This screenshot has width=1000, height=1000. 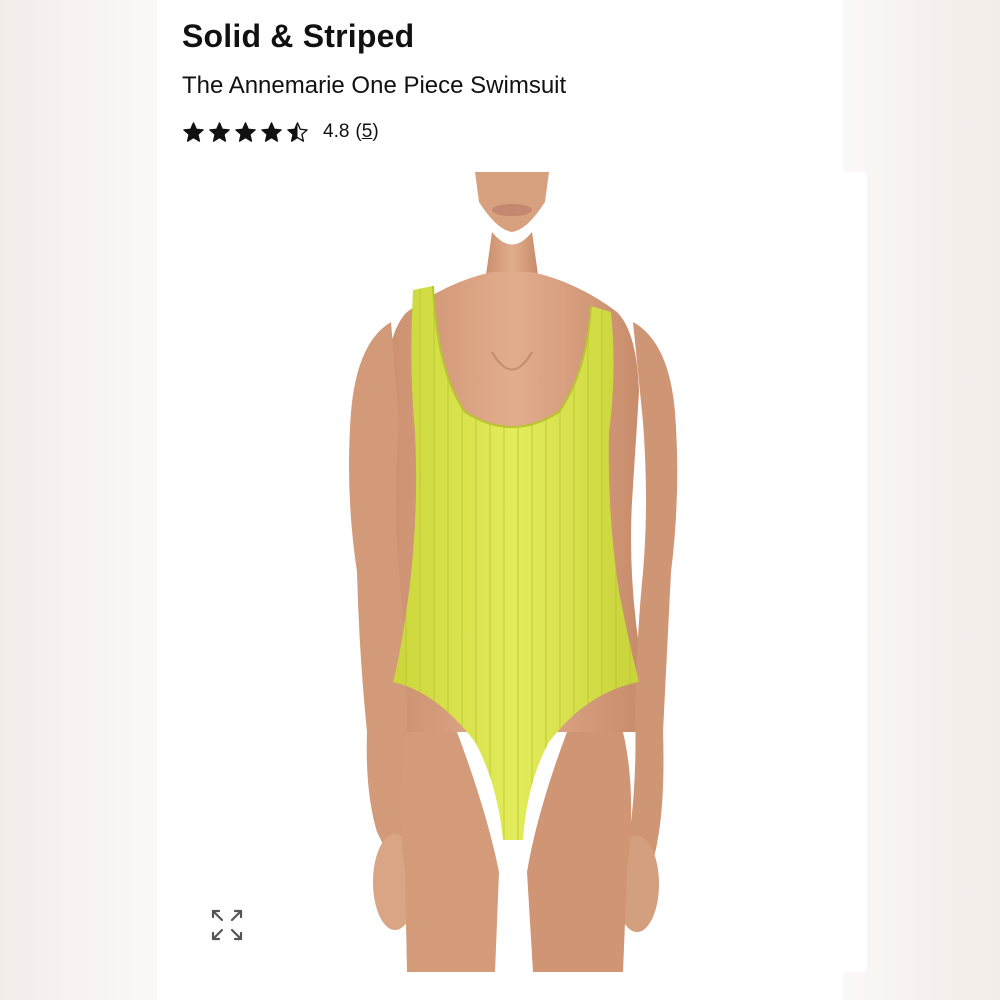 I want to click on star-half-icon, so click(x=297, y=131).